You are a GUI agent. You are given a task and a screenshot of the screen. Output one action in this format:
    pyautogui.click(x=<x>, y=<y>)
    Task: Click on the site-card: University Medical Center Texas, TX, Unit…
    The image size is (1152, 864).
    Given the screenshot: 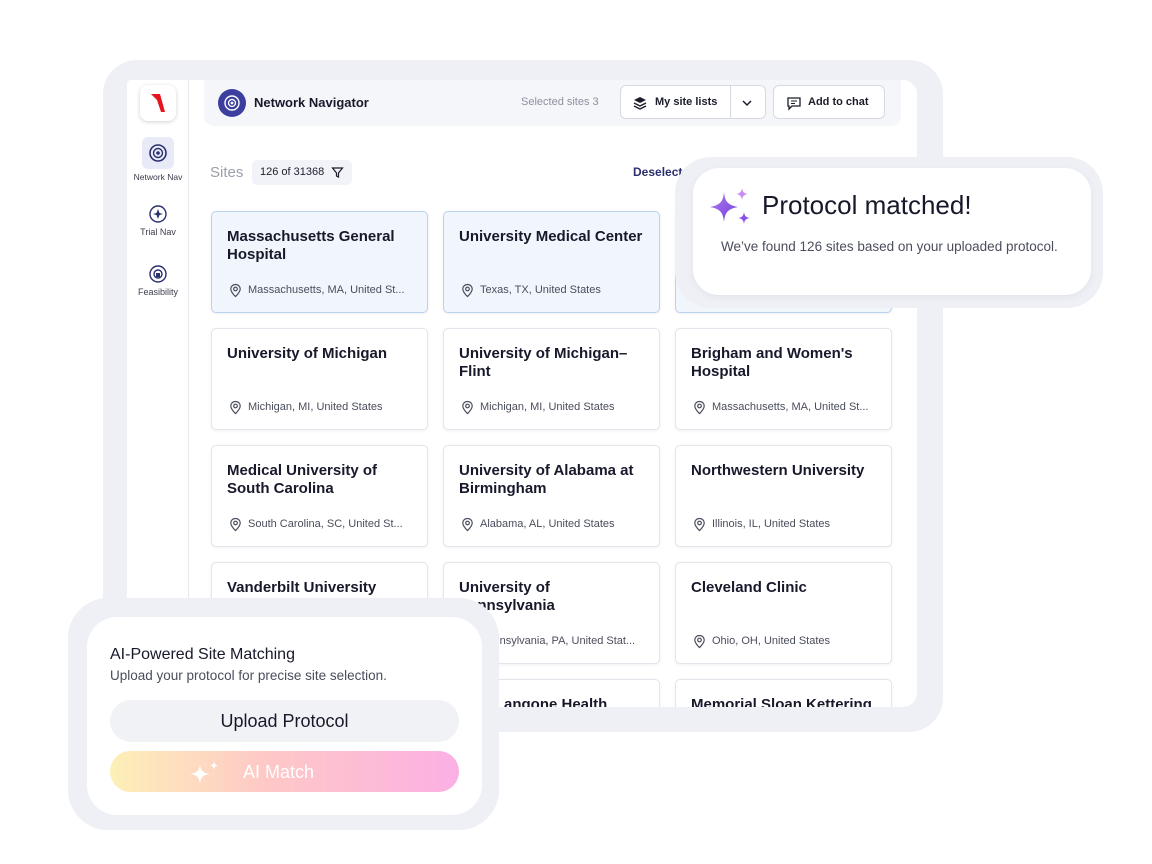 What is the action you would take?
    pyautogui.click(x=551, y=262)
    